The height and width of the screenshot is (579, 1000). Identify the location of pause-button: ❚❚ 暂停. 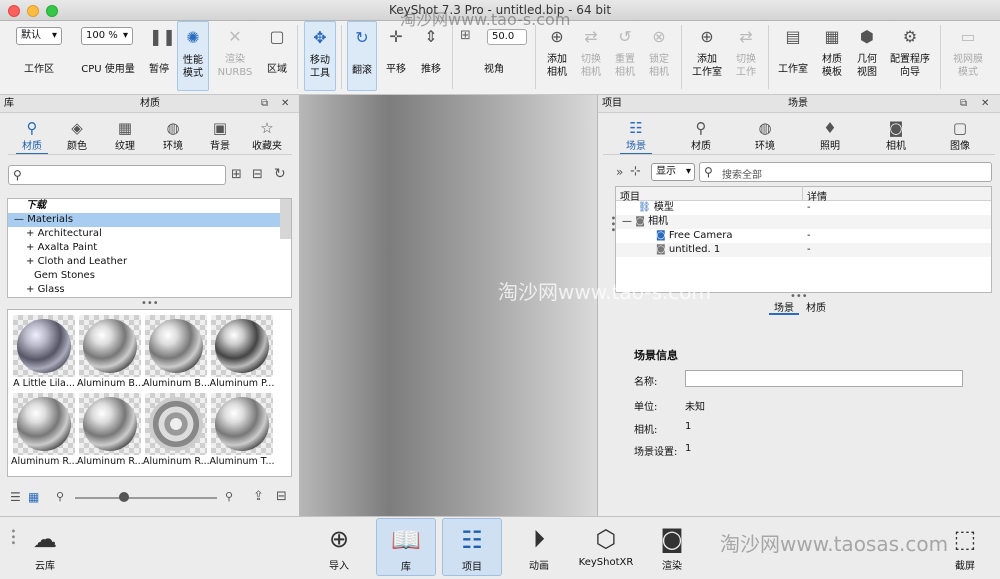
(160, 56).